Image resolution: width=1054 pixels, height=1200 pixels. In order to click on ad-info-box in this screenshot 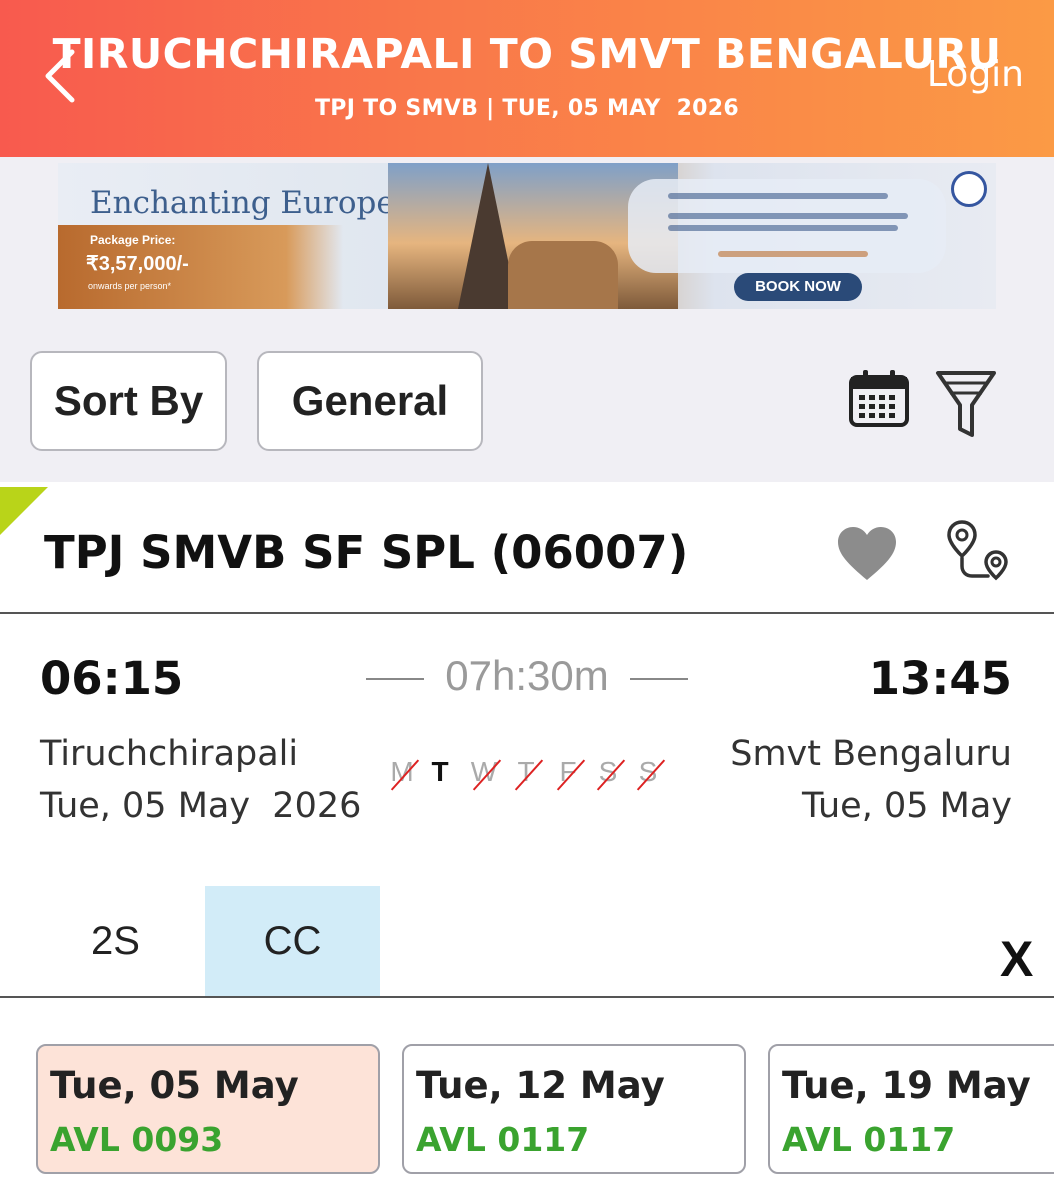, I will do `click(787, 226)`.